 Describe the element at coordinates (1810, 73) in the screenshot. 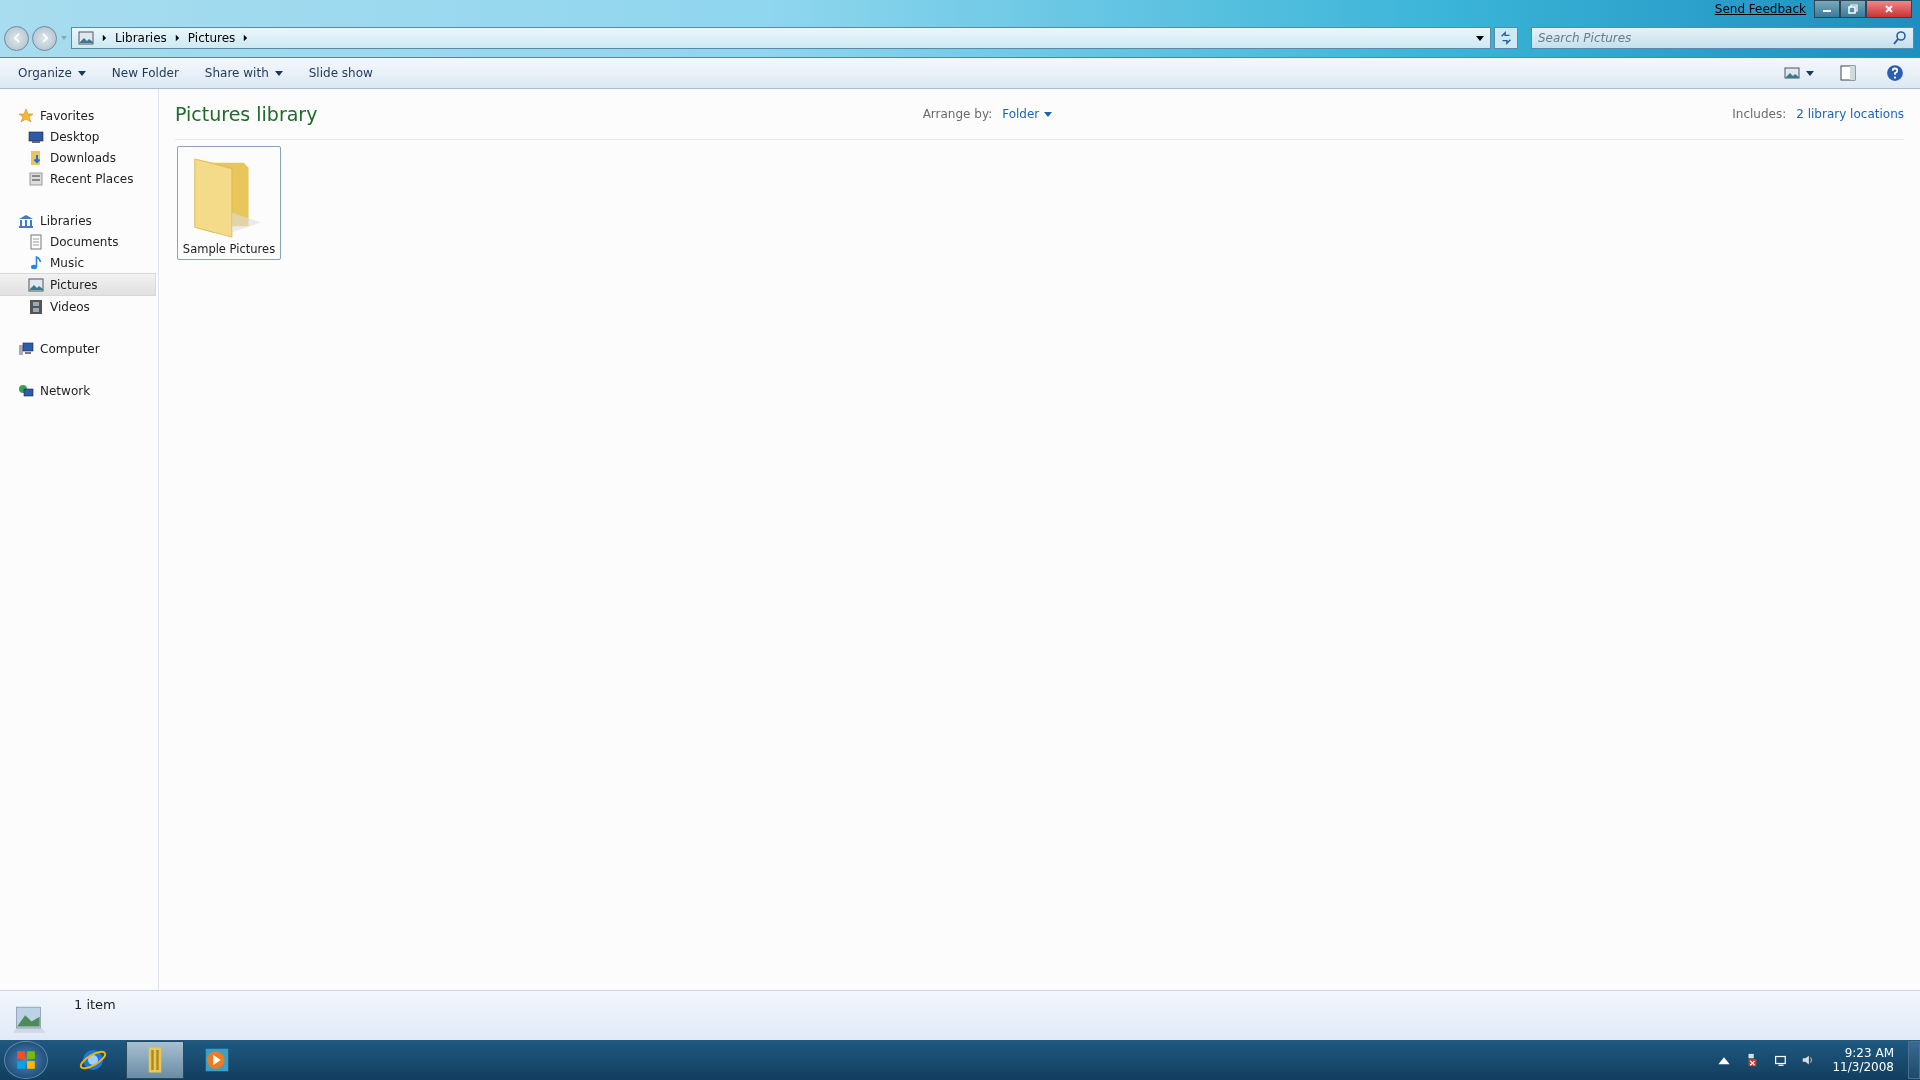

I see `view-options-caret-icon` at that location.